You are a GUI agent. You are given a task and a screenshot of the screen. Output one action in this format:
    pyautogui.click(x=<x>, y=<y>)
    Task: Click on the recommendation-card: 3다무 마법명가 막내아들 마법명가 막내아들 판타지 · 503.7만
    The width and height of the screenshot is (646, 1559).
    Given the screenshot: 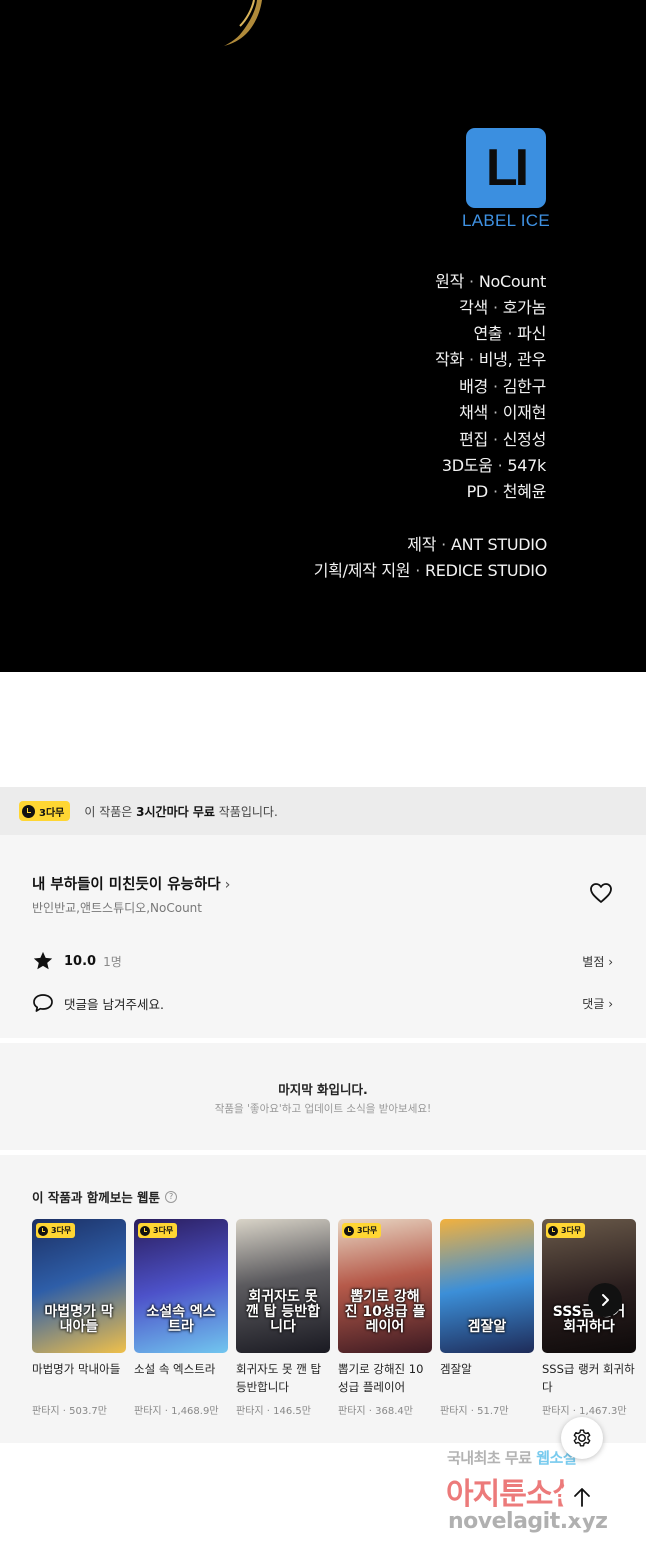 What is the action you would take?
    pyautogui.click(x=79, y=1318)
    